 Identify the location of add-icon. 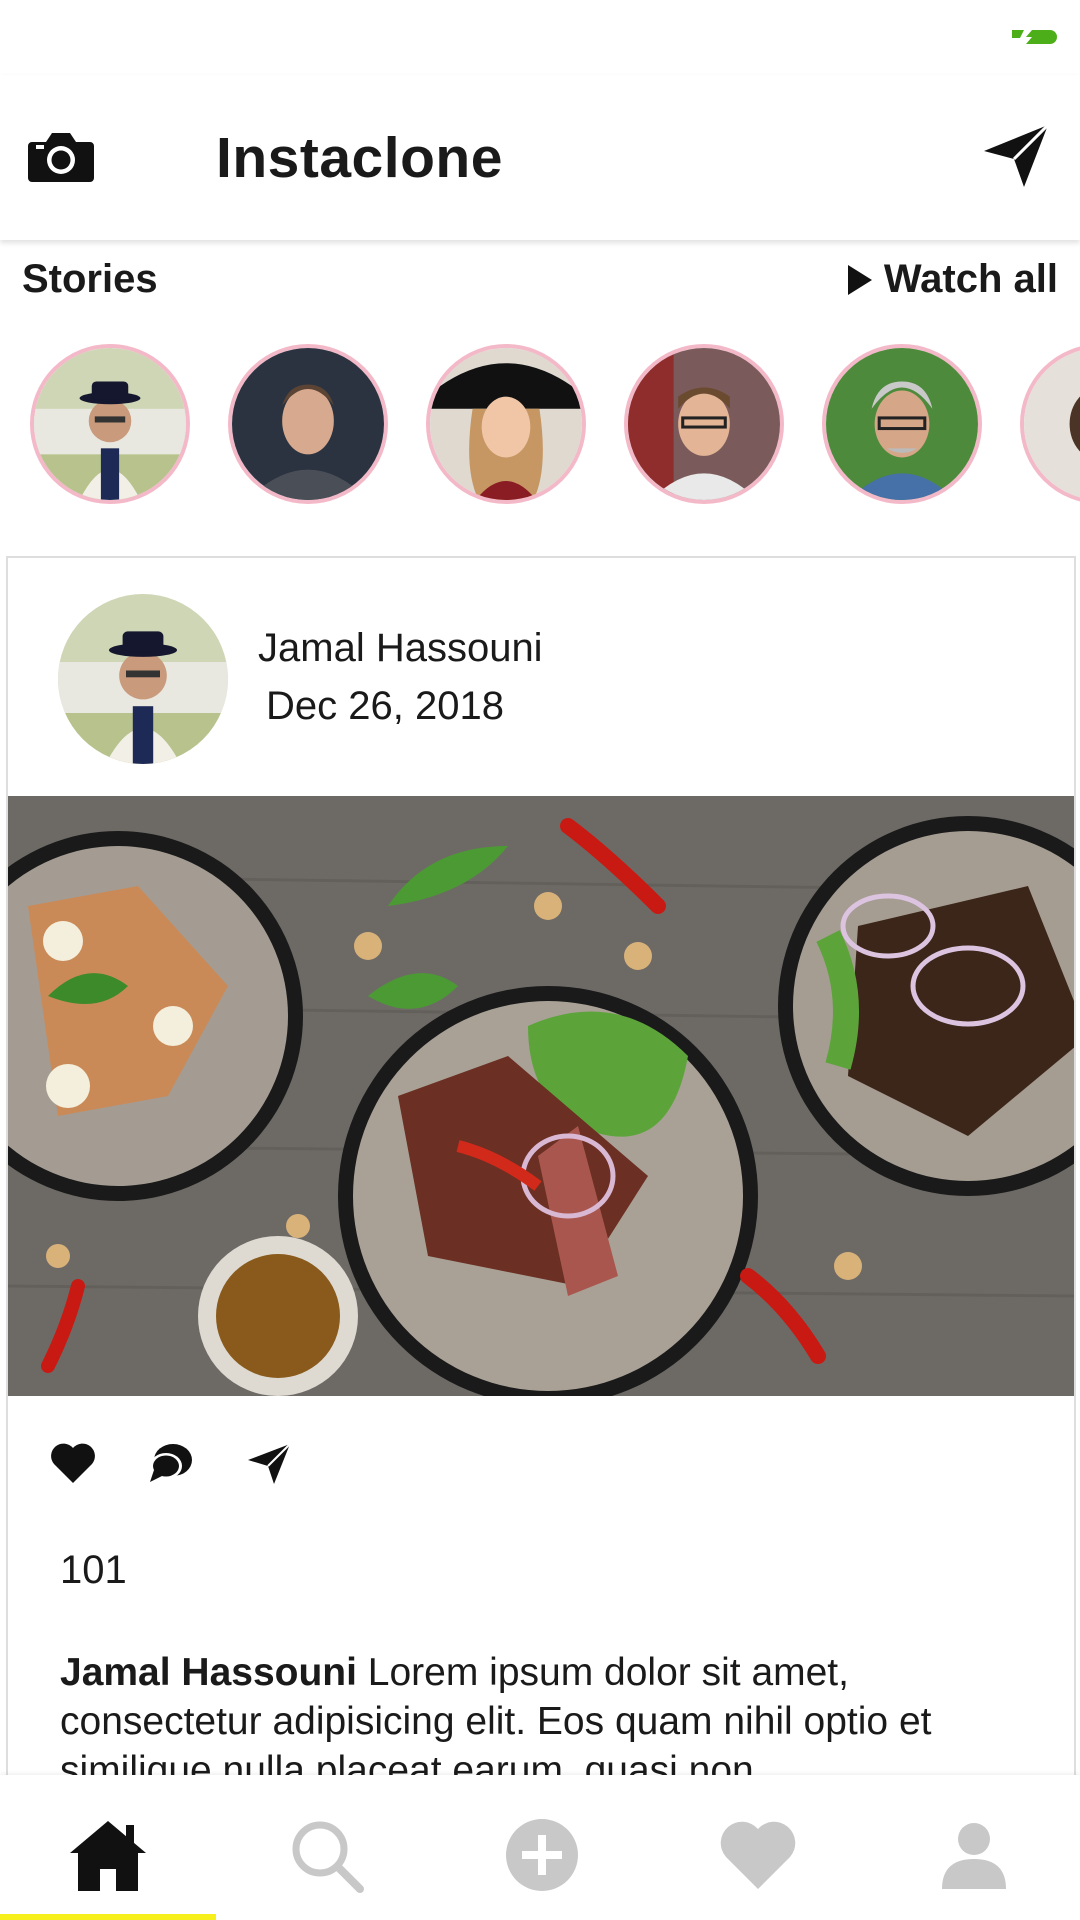
(542, 1855).